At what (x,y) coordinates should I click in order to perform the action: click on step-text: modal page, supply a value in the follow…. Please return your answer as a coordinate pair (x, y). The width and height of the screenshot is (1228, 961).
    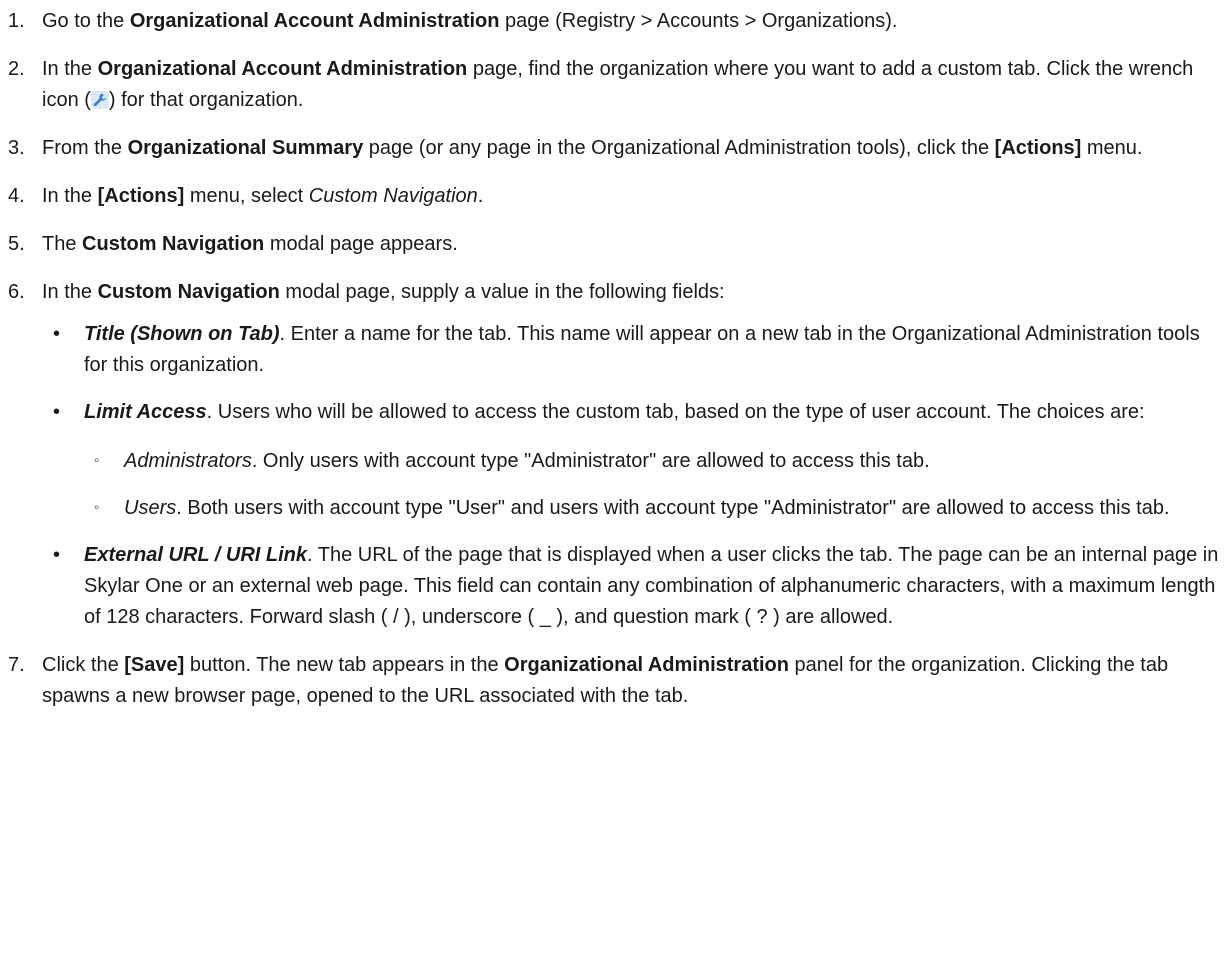
    Looking at the image, I should click on (502, 292).